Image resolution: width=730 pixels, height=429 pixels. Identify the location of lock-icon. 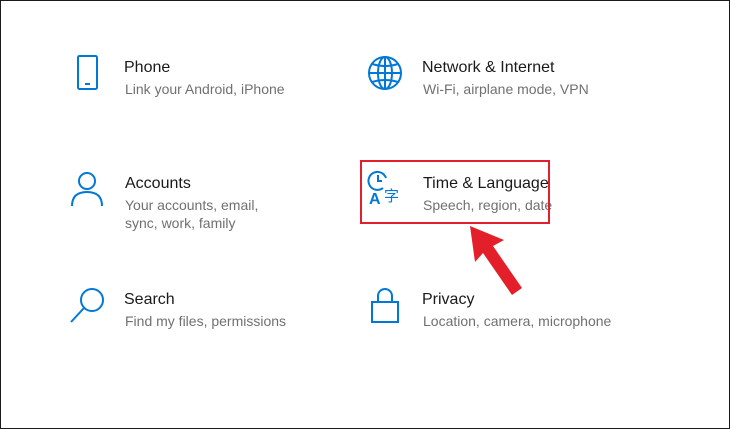
(386, 306).